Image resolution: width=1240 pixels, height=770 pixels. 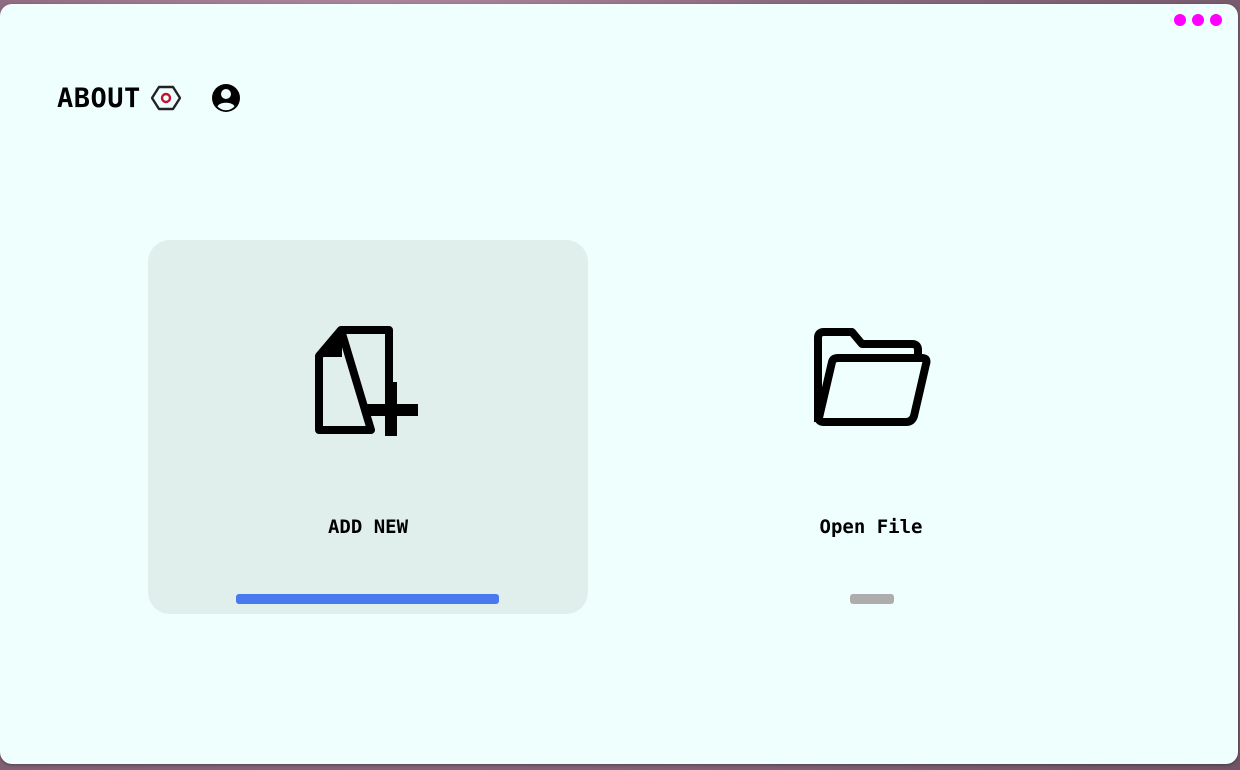 What do you see at coordinates (226, 98) in the screenshot?
I see `user-profile-icon` at bounding box center [226, 98].